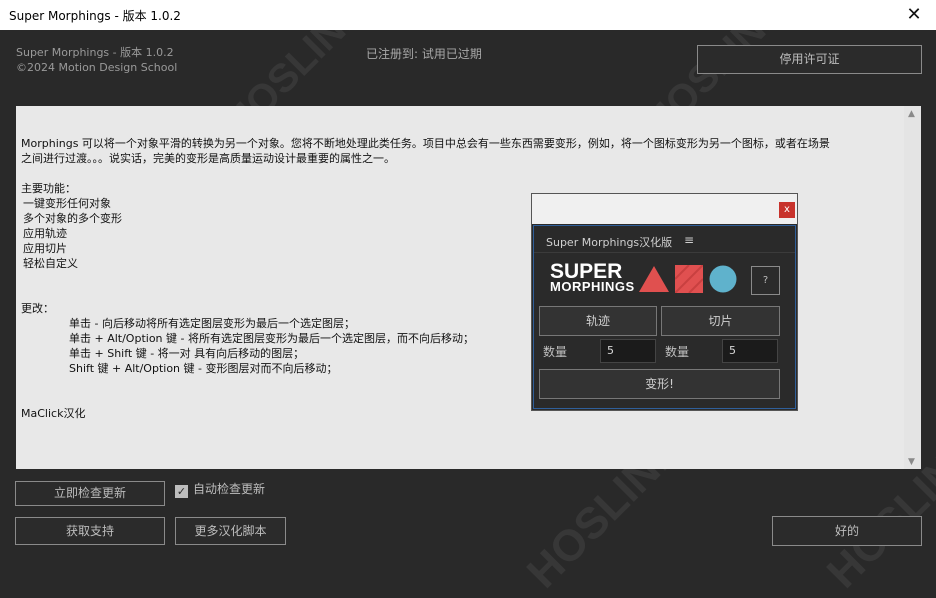  What do you see at coordinates (50, 263) in the screenshot?
I see `feature-item: 轻松自定义` at bounding box center [50, 263].